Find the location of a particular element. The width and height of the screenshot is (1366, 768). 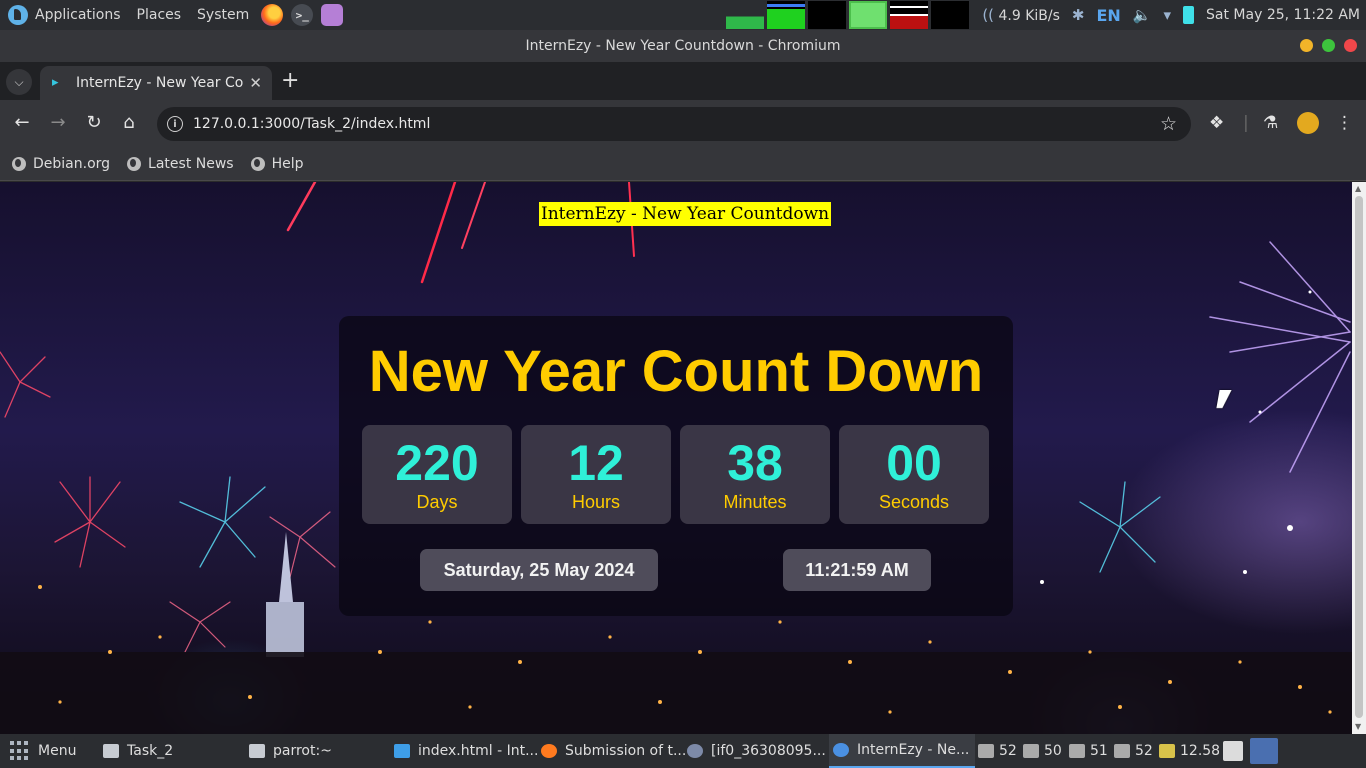

bookmark-label: Debian.org is located at coordinates (72, 163).